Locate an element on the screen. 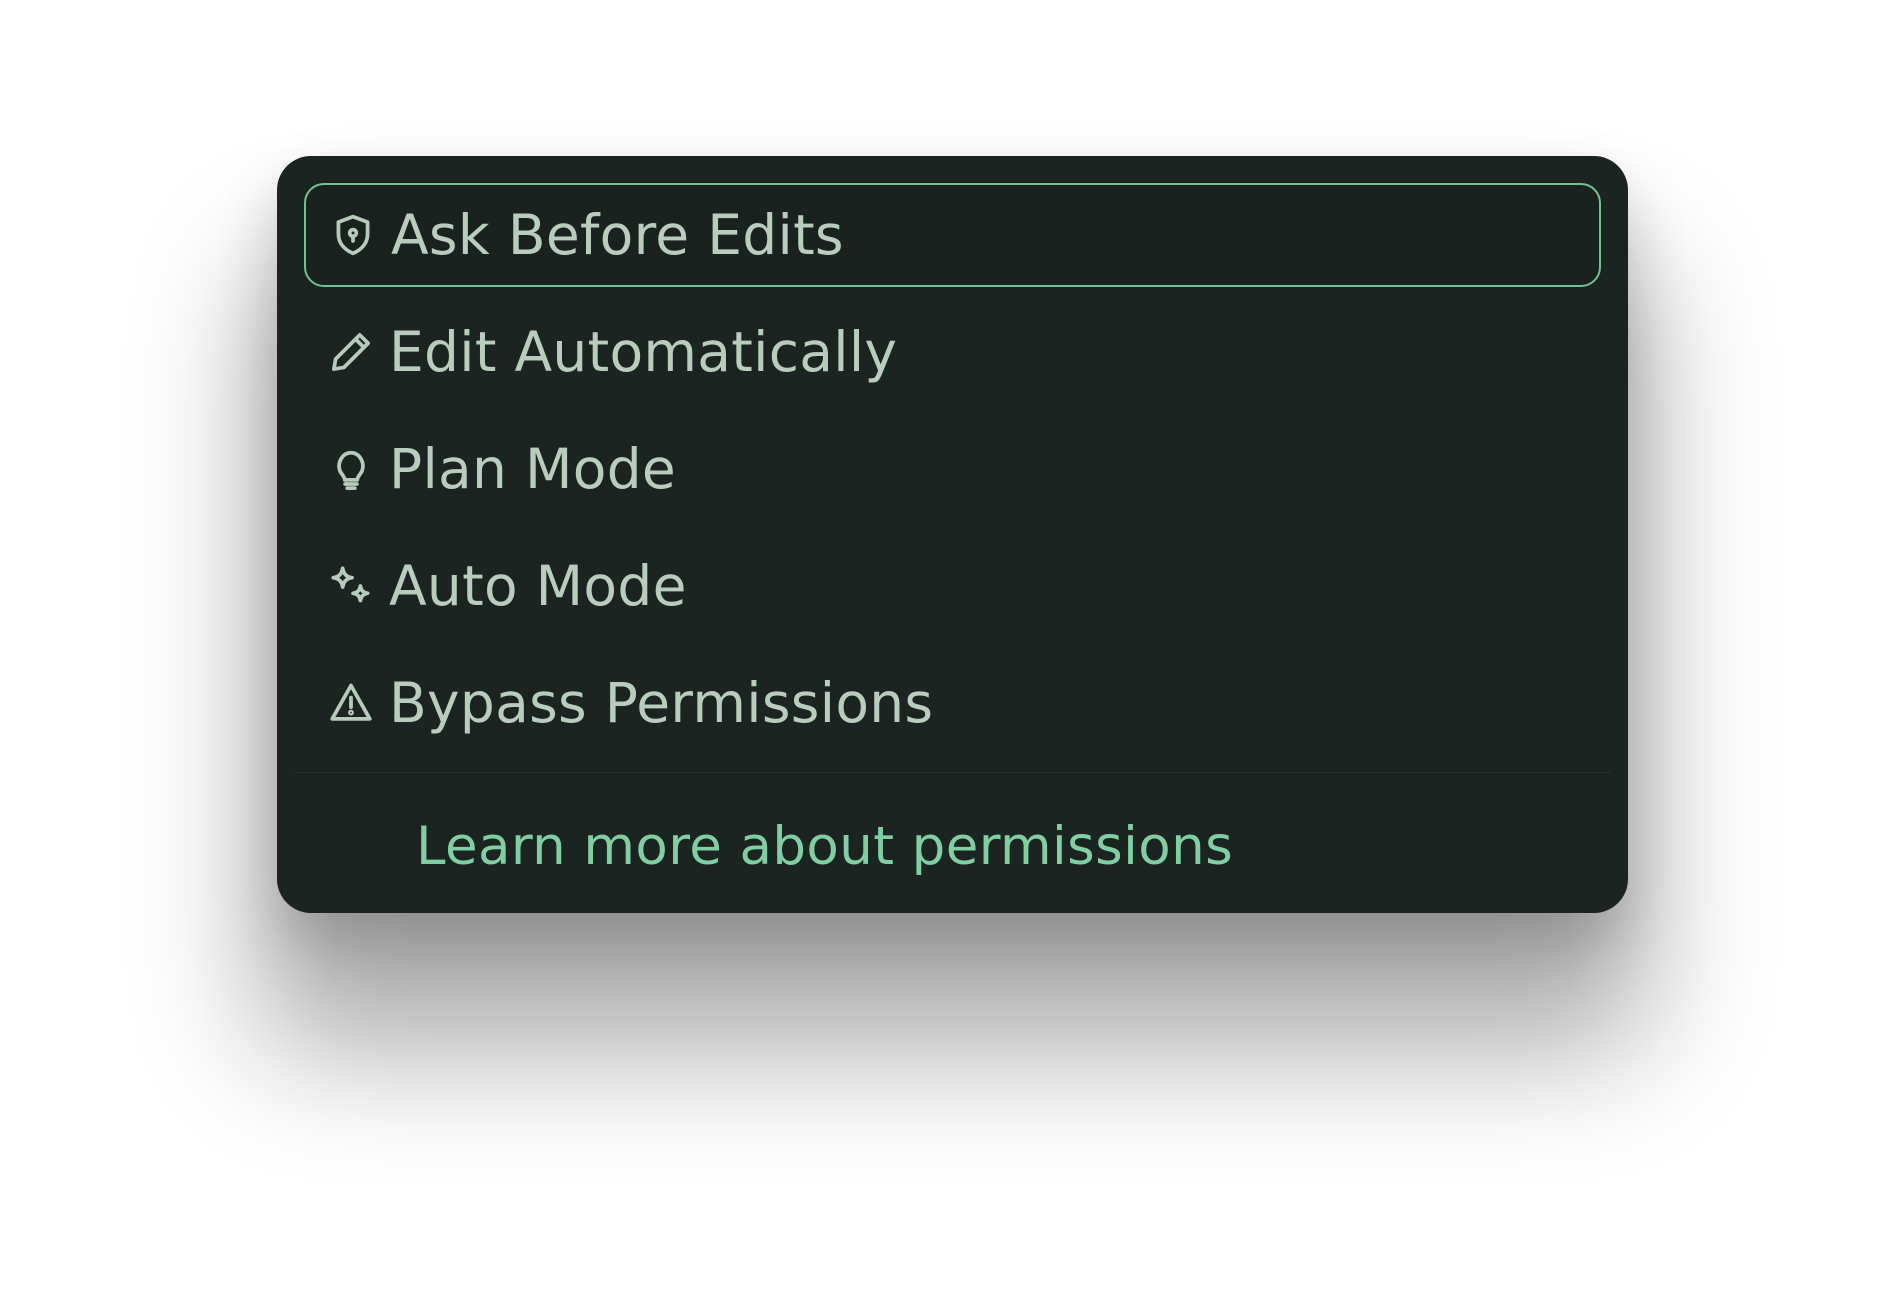 The width and height of the screenshot is (1904, 1310). menu-item-edit-automatically: Edit Automatically is located at coordinates (952, 352).